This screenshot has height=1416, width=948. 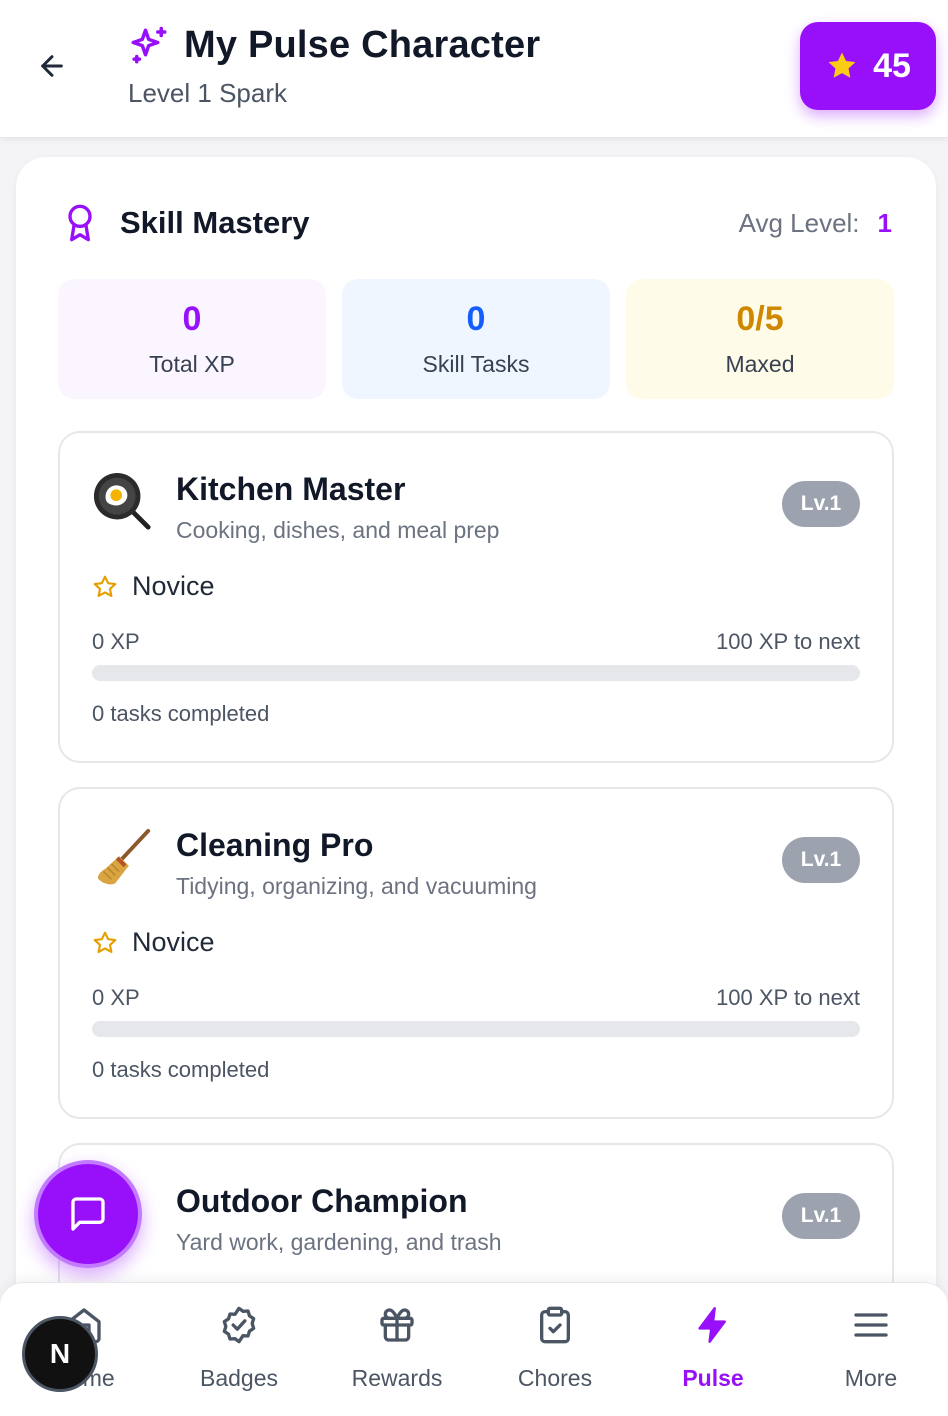 What do you see at coordinates (713, 1378) in the screenshot?
I see `nav-label: Pulse` at bounding box center [713, 1378].